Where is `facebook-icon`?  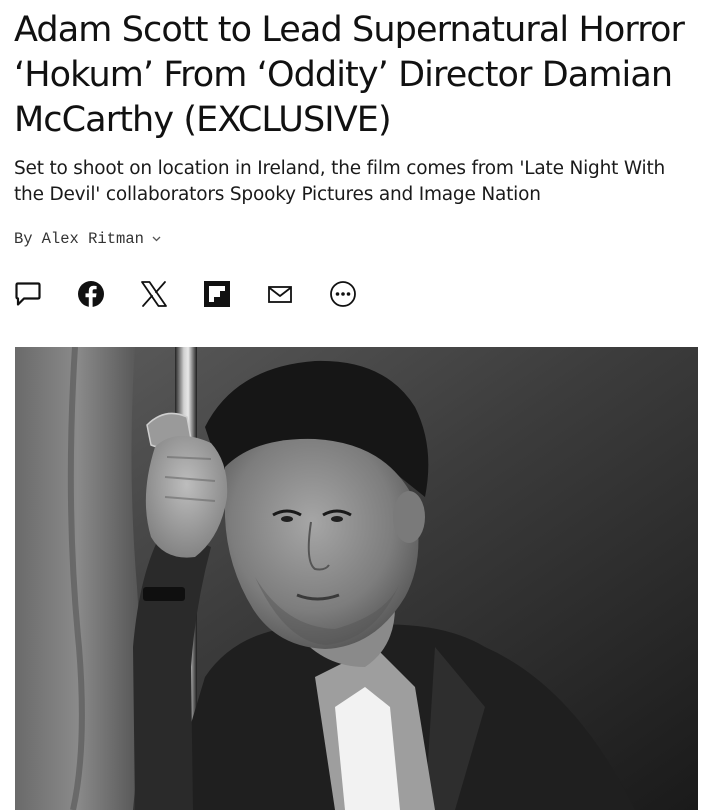 facebook-icon is located at coordinates (91, 294).